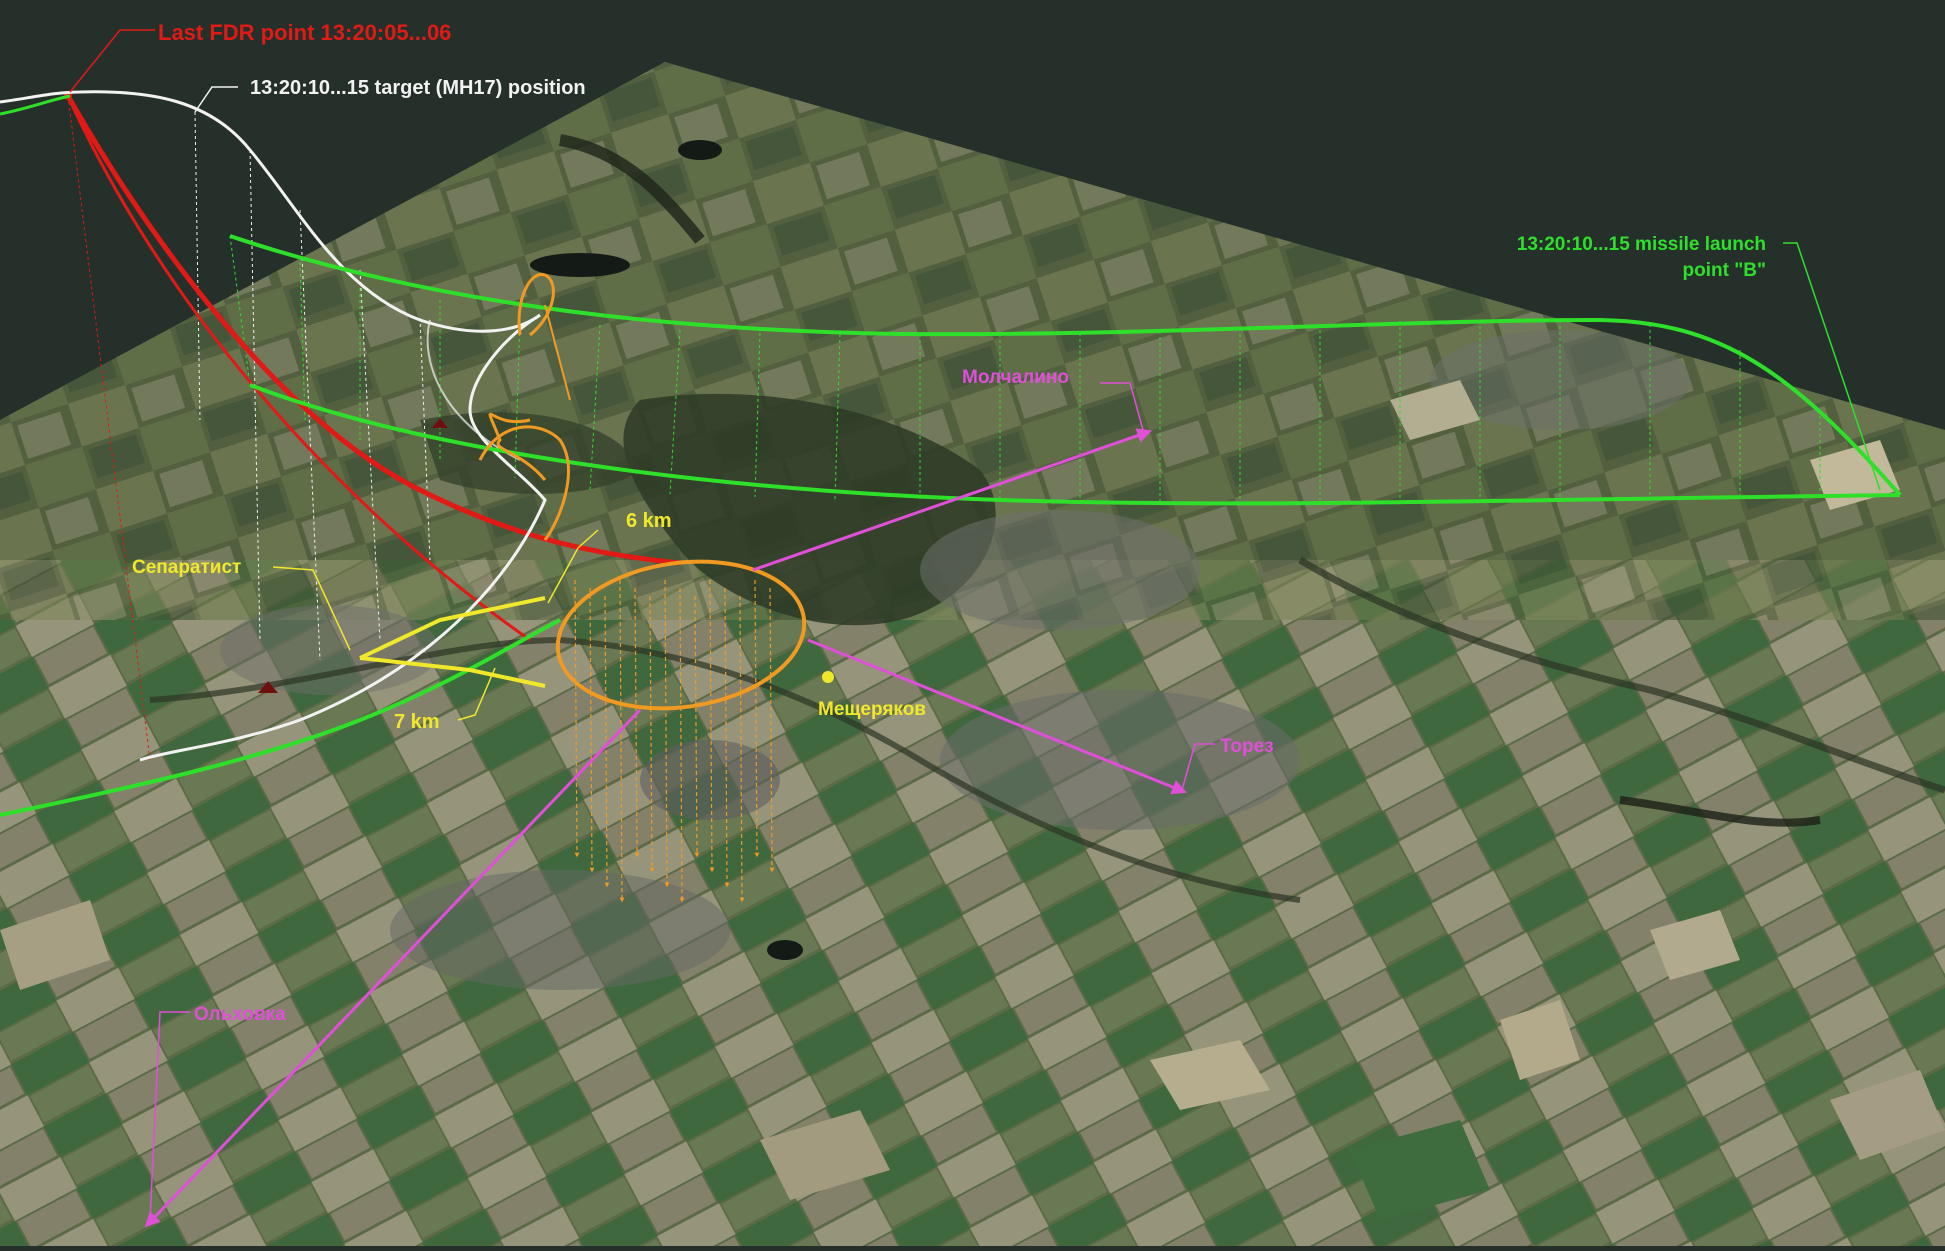  Describe the element at coordinates (186, 567) in the screenshot. I see `label-separatist: Сепаратист` at that location.